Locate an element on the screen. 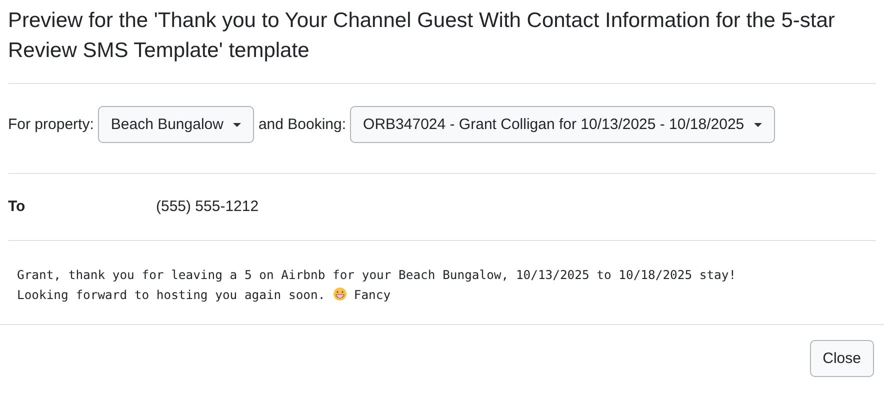  phone-number: (555) 555-1212 is located at coordinates (207, 206).